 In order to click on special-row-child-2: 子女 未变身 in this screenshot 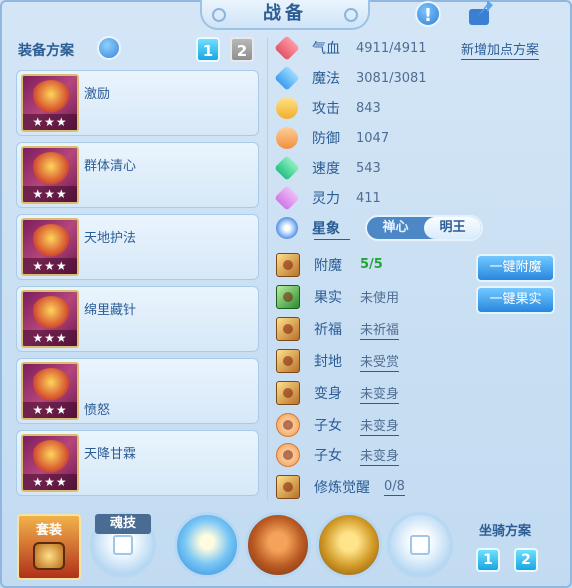, I will do `click(338, 455)`.